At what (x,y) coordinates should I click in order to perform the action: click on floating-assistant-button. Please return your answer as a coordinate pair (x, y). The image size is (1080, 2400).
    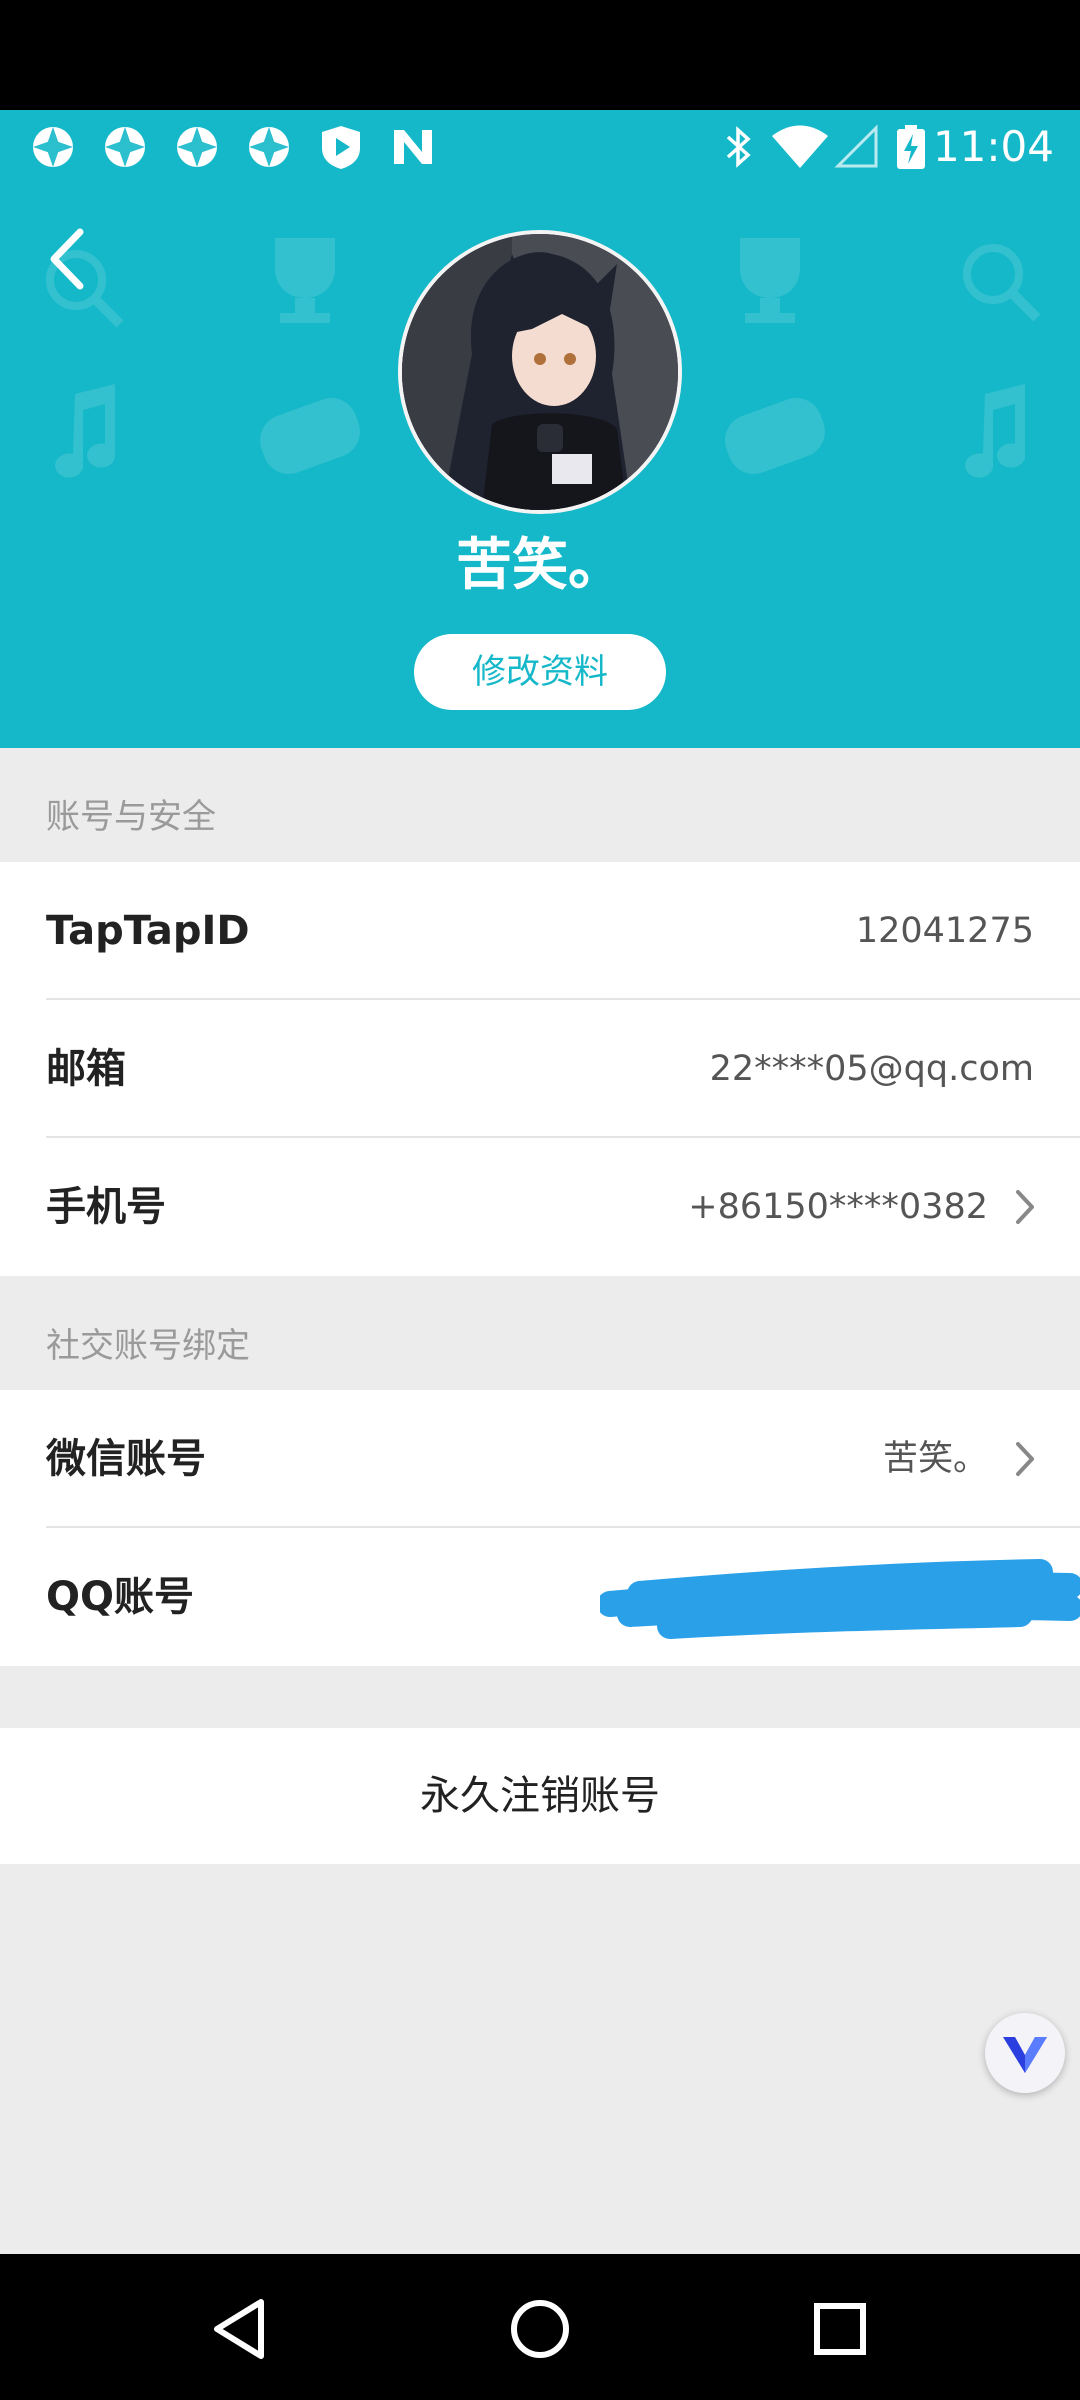
    Looking at the image, I should click on (1025, 2053).